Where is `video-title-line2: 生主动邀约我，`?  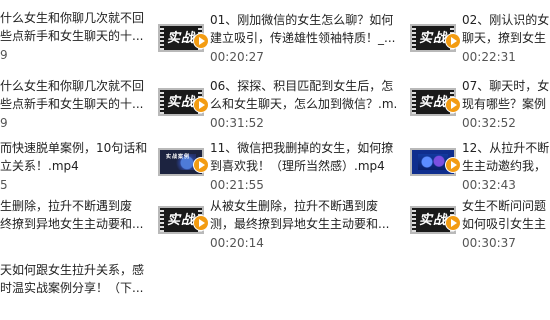 video-title-line2: 生主动邀约我， is located at coordinates (504, 166).